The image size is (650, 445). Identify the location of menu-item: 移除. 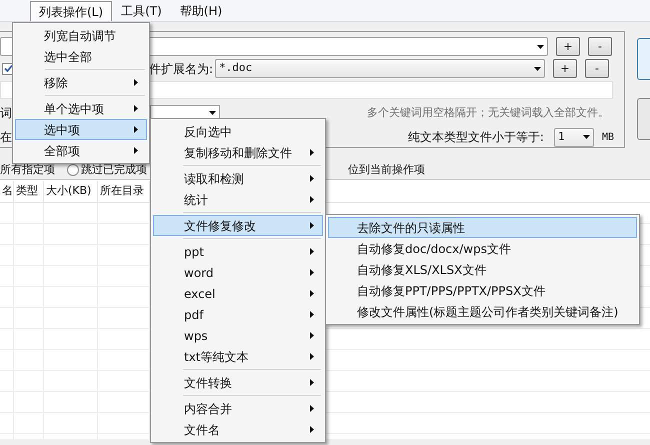
(81, 82).